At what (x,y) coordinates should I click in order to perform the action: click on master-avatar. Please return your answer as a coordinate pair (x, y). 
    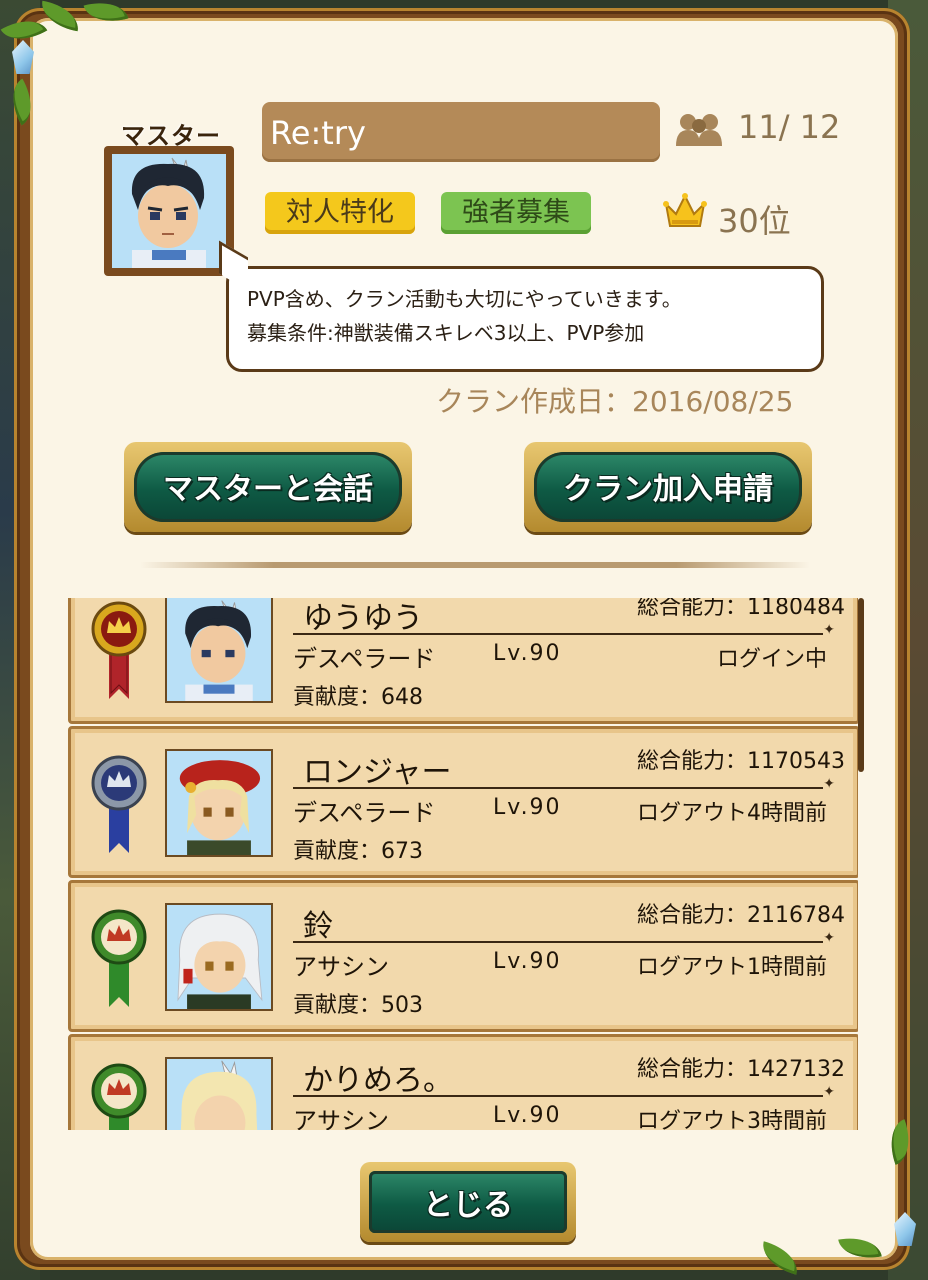
    Looking at the image, I should click on (169, 211).